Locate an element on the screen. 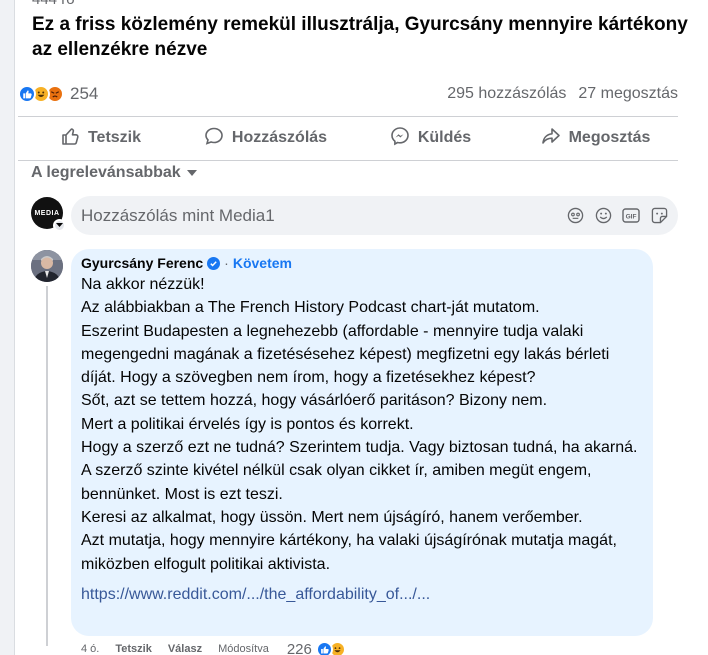 The image size is (708, 655). thread-line is located at coordinates (47, 466).